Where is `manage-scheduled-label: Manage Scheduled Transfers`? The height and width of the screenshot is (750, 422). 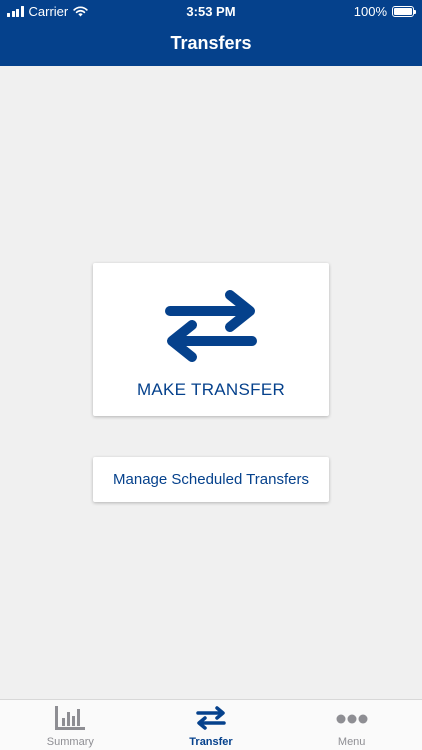
manage-scheduled-label: Manage Scheduled Transfers is located at coordinates (211, 479).